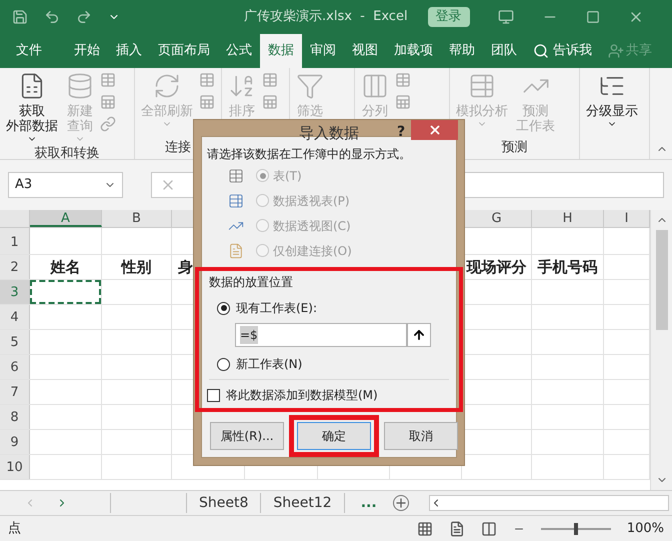 The image size is (672, 541). Describe the element at coordinates (236, 250) in the screenshot. I see `connection-icon` at that location.